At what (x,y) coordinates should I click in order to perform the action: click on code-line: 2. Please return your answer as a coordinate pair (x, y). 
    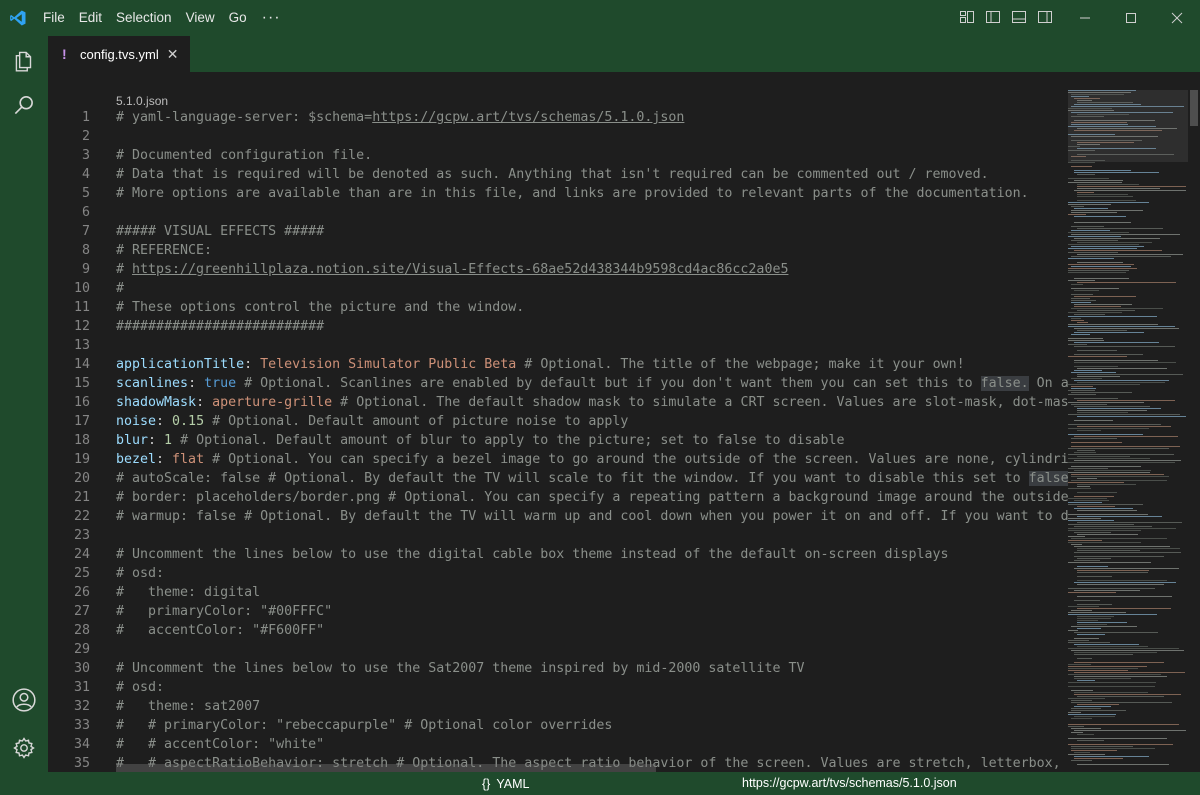
    Looking at the image, I should click on (558, 136).